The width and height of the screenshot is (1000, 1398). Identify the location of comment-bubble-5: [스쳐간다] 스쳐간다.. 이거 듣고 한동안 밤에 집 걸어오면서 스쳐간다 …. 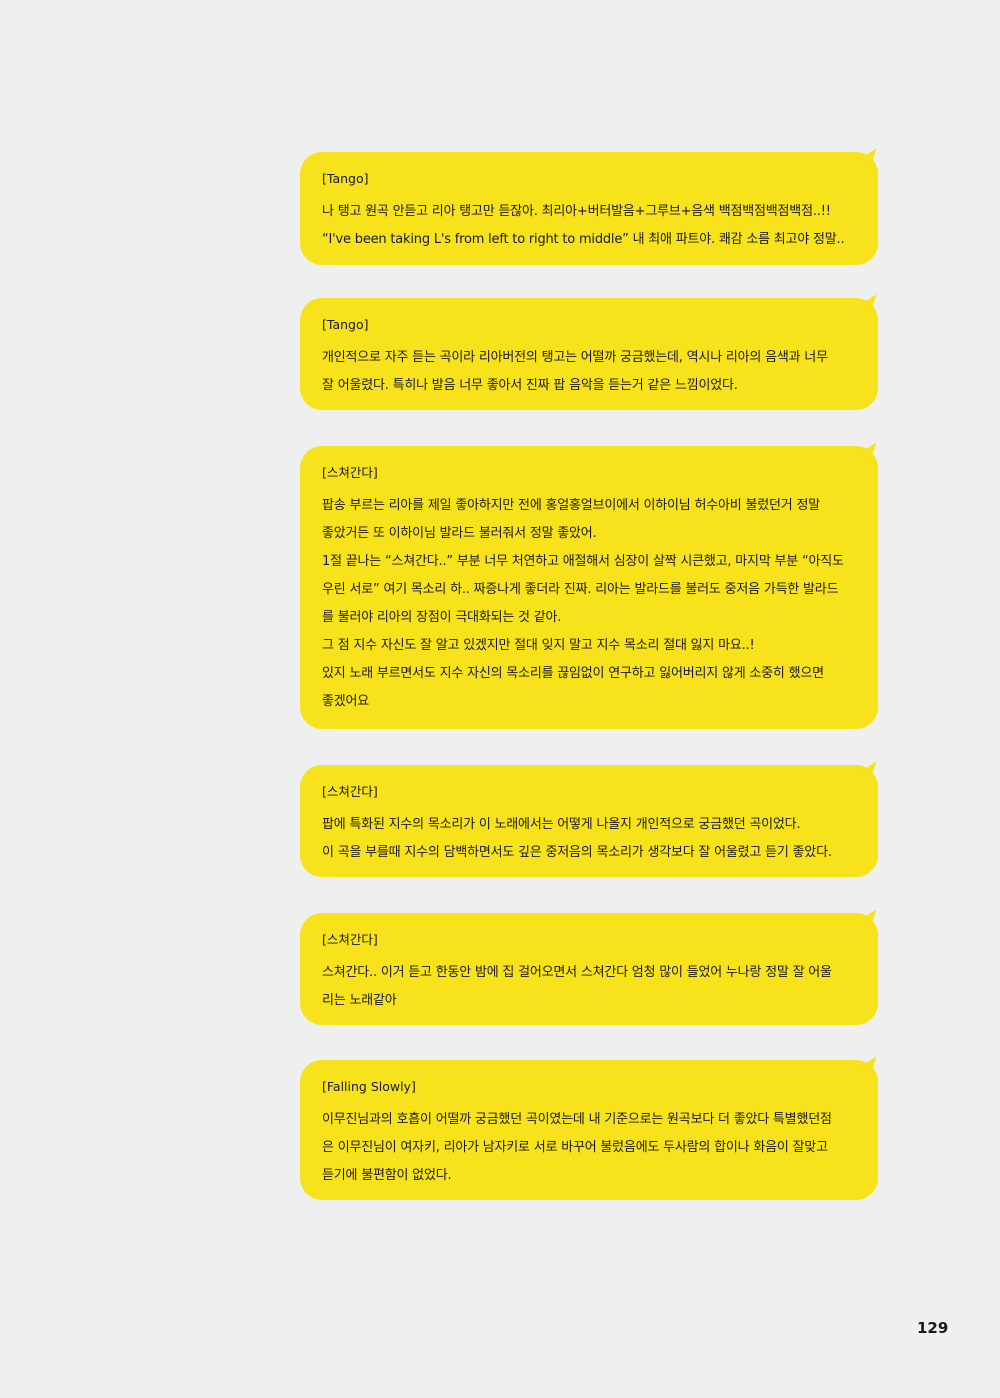
(590, 965).